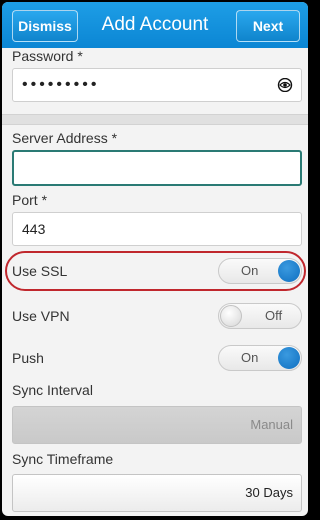 The height and width of the screenshot is (520, 320). Describe the element at coordinates (271, 424) in the screenshot. I see `sync-interval-value: Manual` at that location.